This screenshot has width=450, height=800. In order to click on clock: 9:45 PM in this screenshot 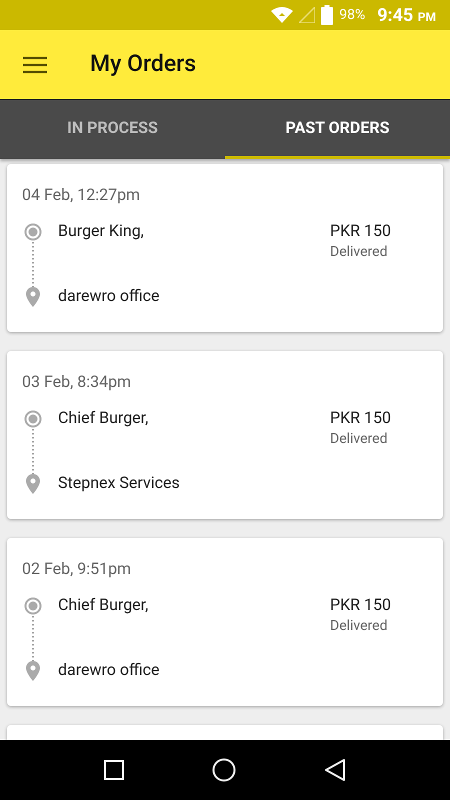, I will do `click(406, 16)`.